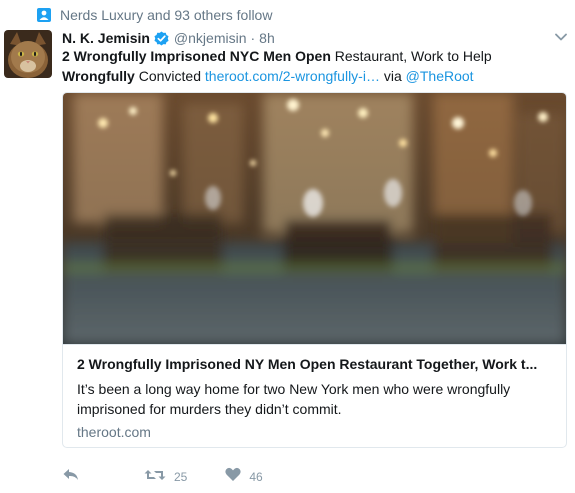  Describe the element at coordinates (28, 54) in the screenshot. I see `avatar` at that location.